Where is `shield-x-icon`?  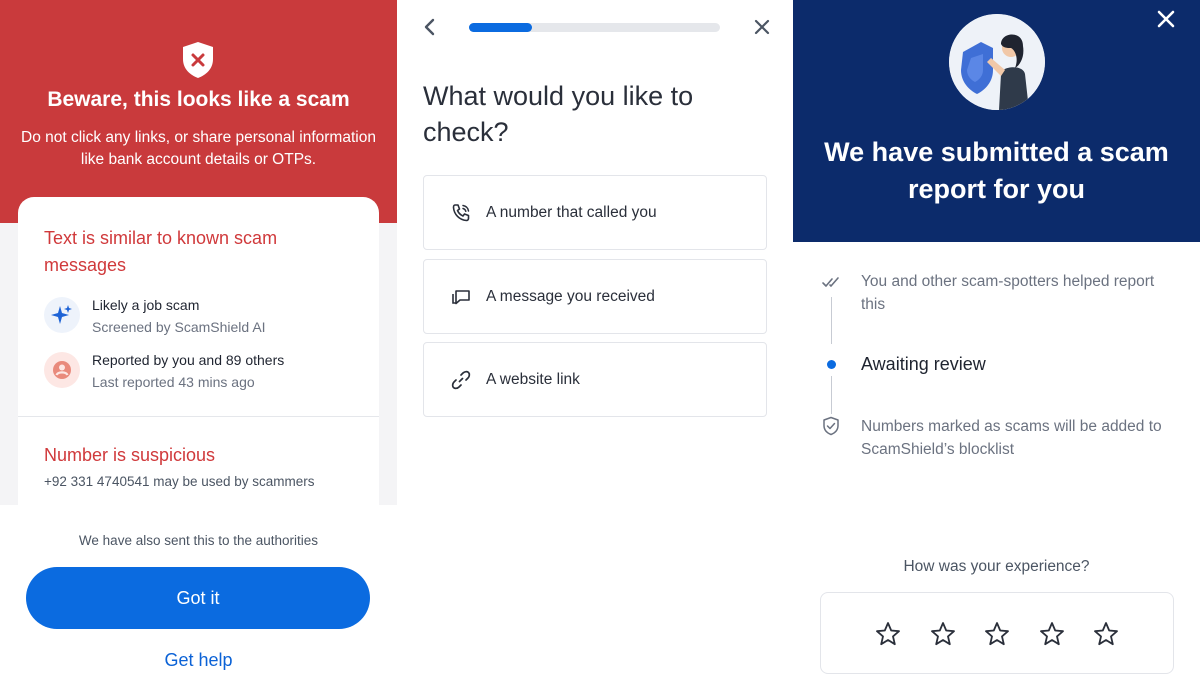 shield-x-icon is located at coordinates (198, 60).